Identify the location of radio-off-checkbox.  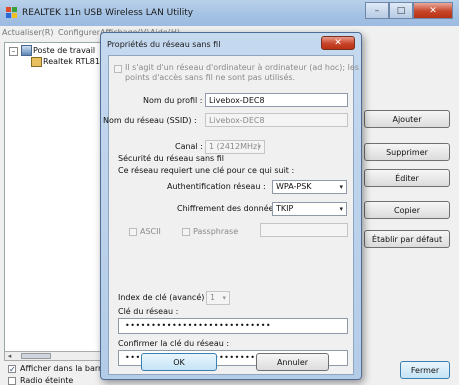
(12, 381).